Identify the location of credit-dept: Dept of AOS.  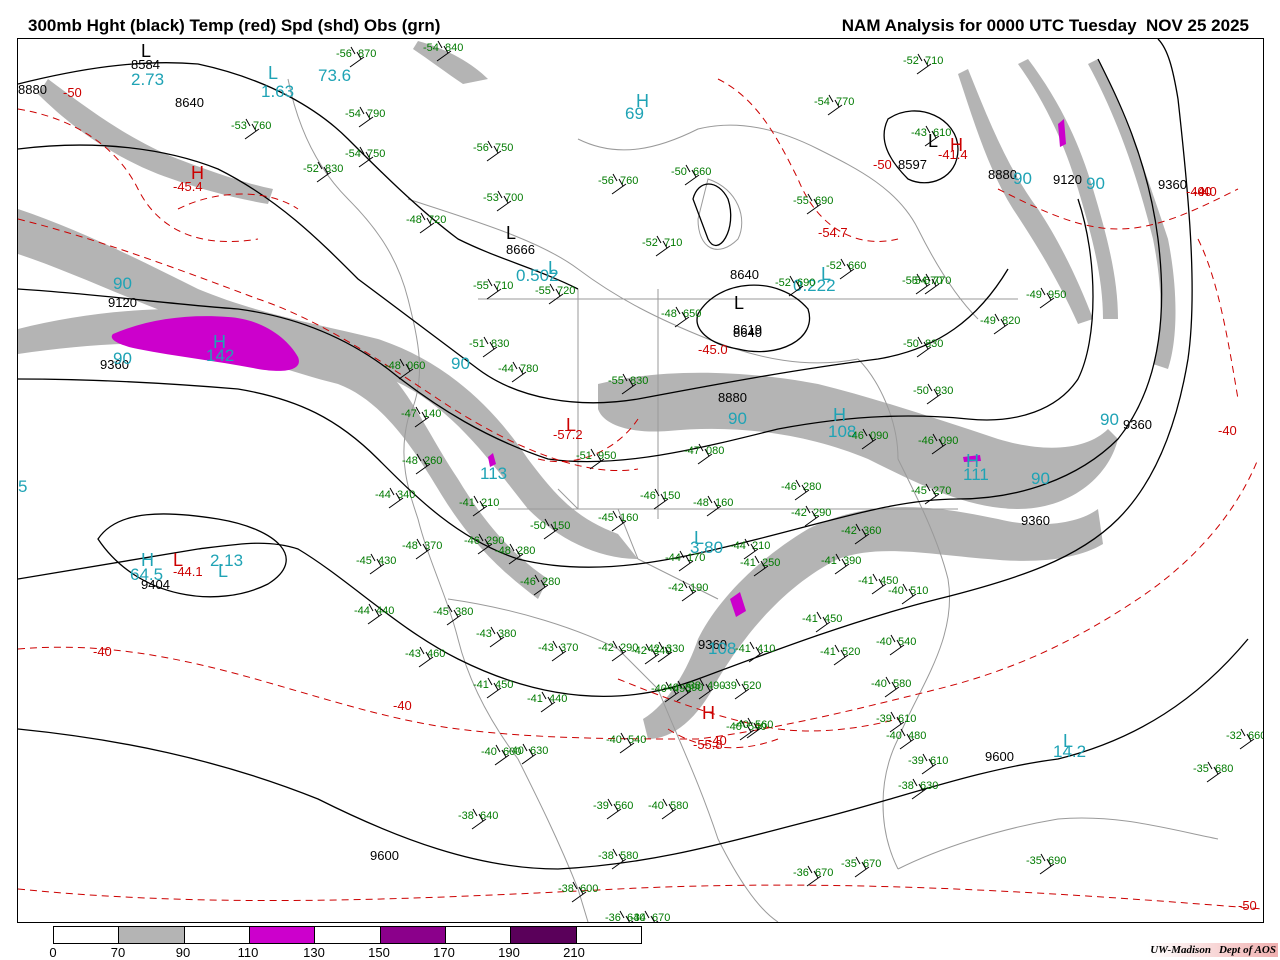
(1247, 950).